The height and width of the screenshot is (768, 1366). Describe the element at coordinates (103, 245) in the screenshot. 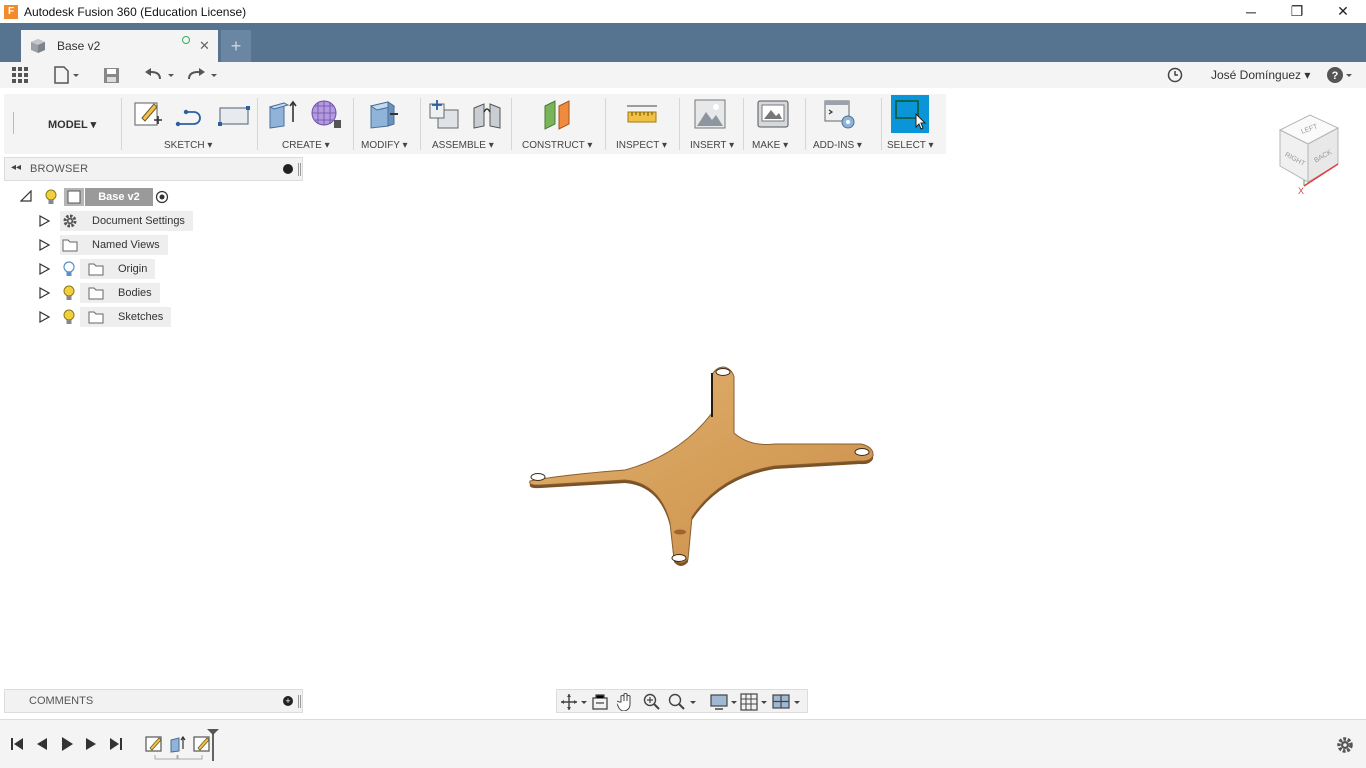

I see `tree-item-named-views: Named Views` at that location.